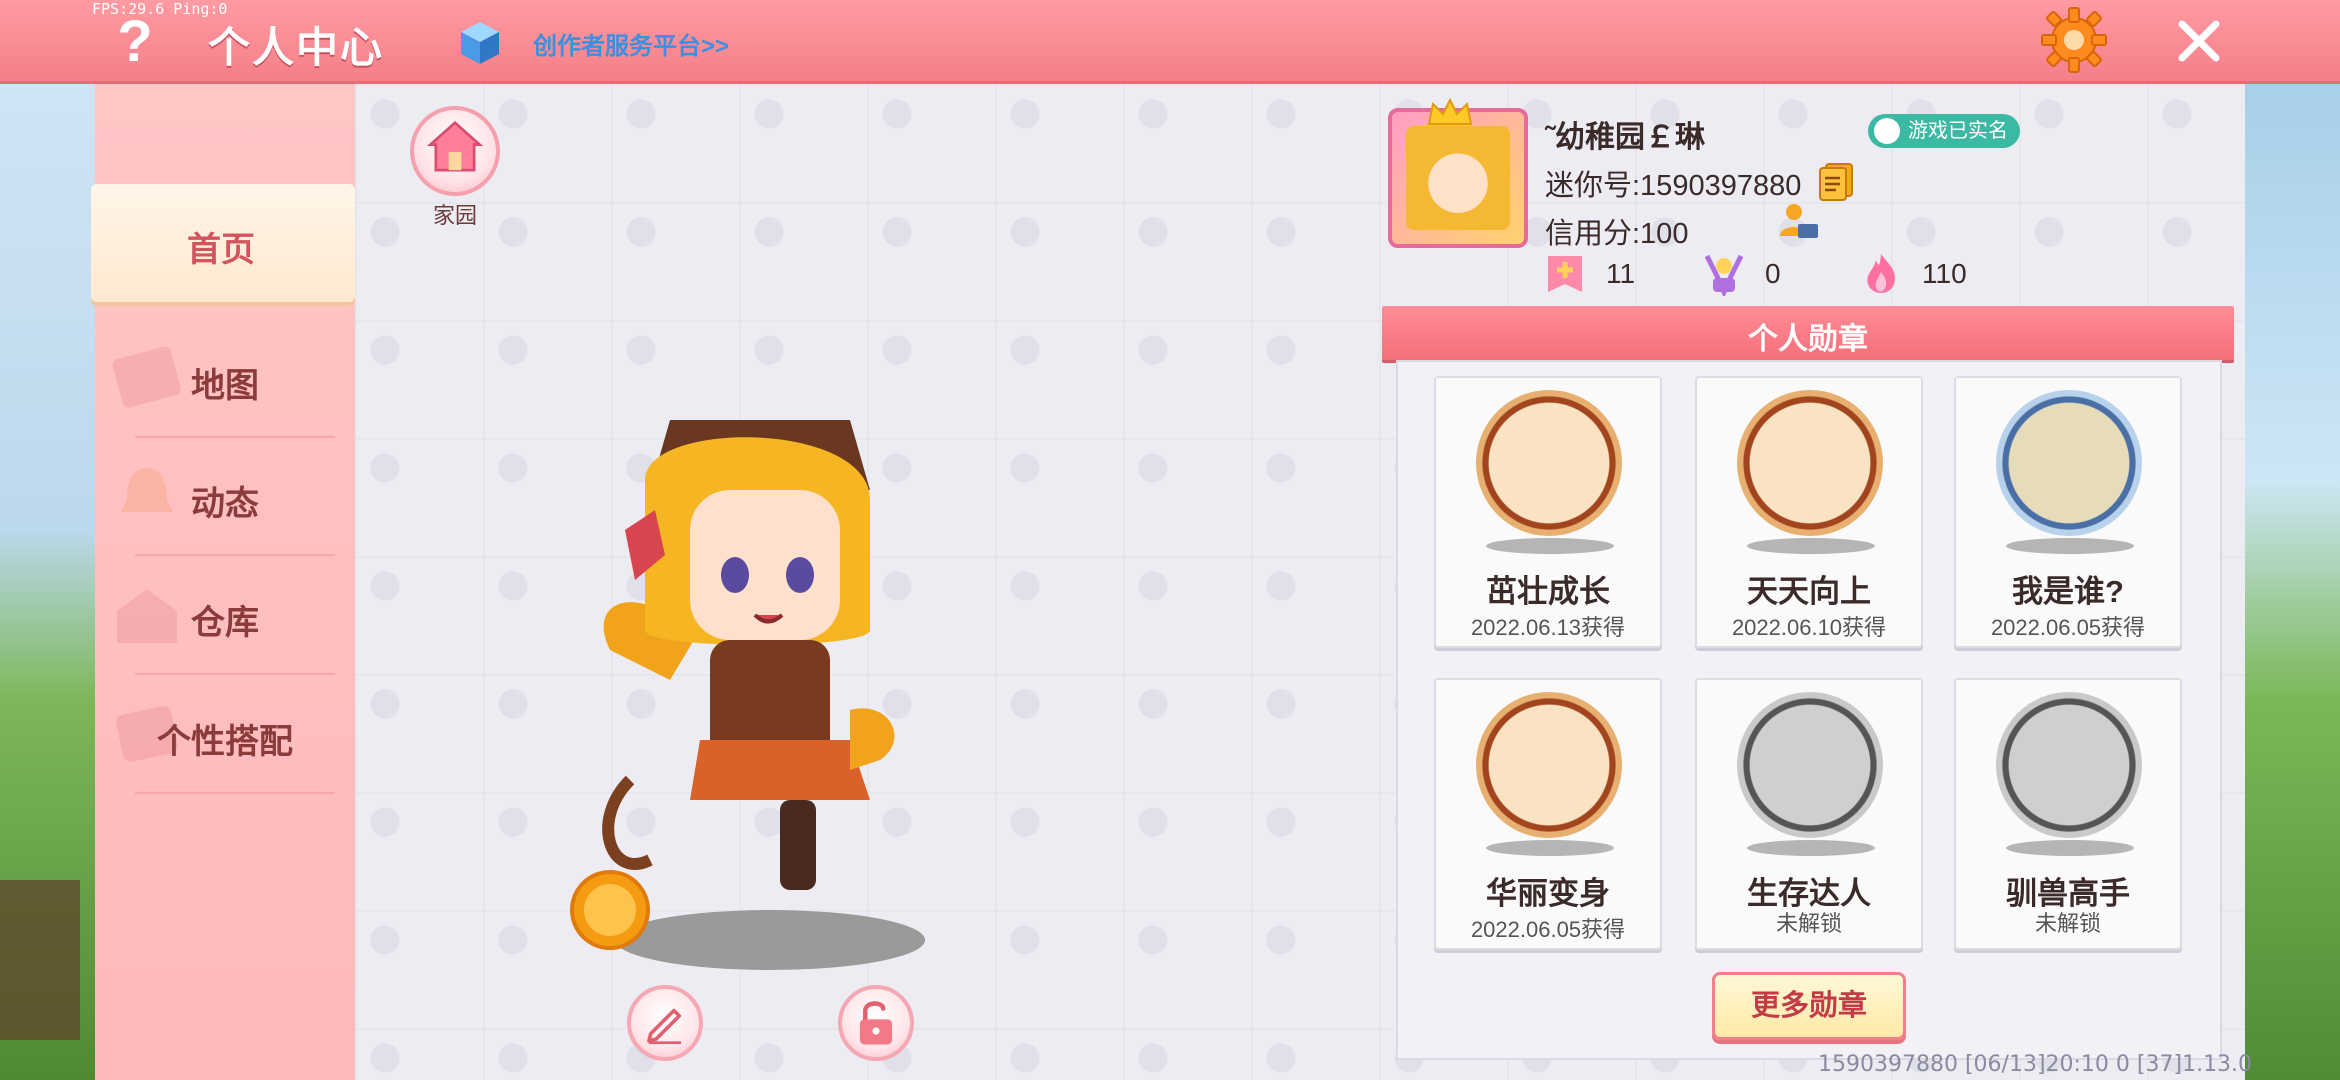 The width and height of the screenshot is (2340, 1080). I want to click on medal-horse-icon, so click(2069, 765).